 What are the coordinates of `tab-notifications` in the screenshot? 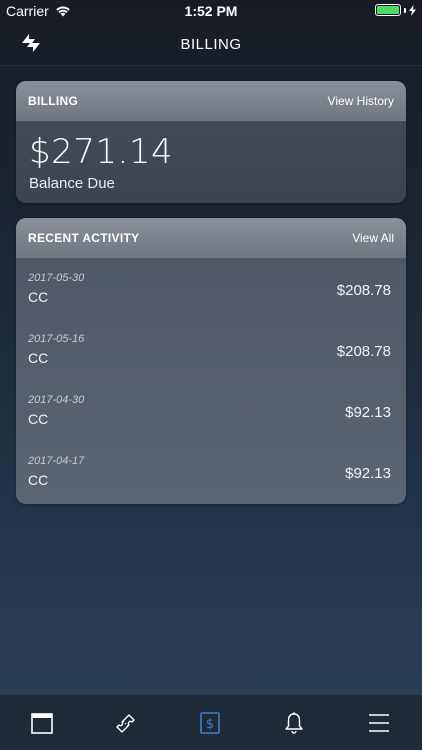 It's located at (294, 723).